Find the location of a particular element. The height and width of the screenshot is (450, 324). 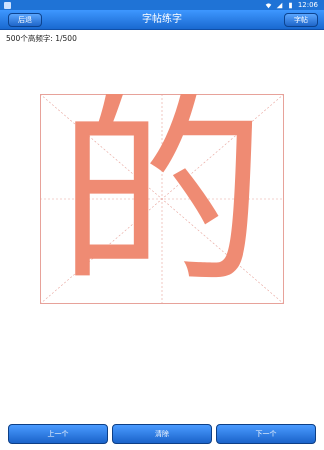

notification-icon is located at coordinates (7, 5).